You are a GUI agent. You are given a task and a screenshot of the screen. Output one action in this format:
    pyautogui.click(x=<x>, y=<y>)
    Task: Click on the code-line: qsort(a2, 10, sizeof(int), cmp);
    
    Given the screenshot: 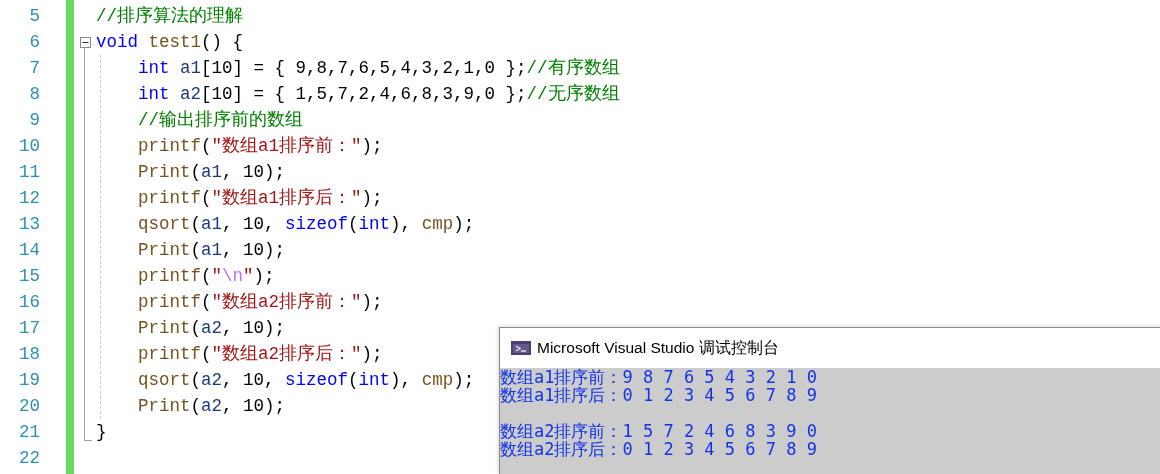 What is the action you would take?
    pyautogui.click(x=306, y=380)
    